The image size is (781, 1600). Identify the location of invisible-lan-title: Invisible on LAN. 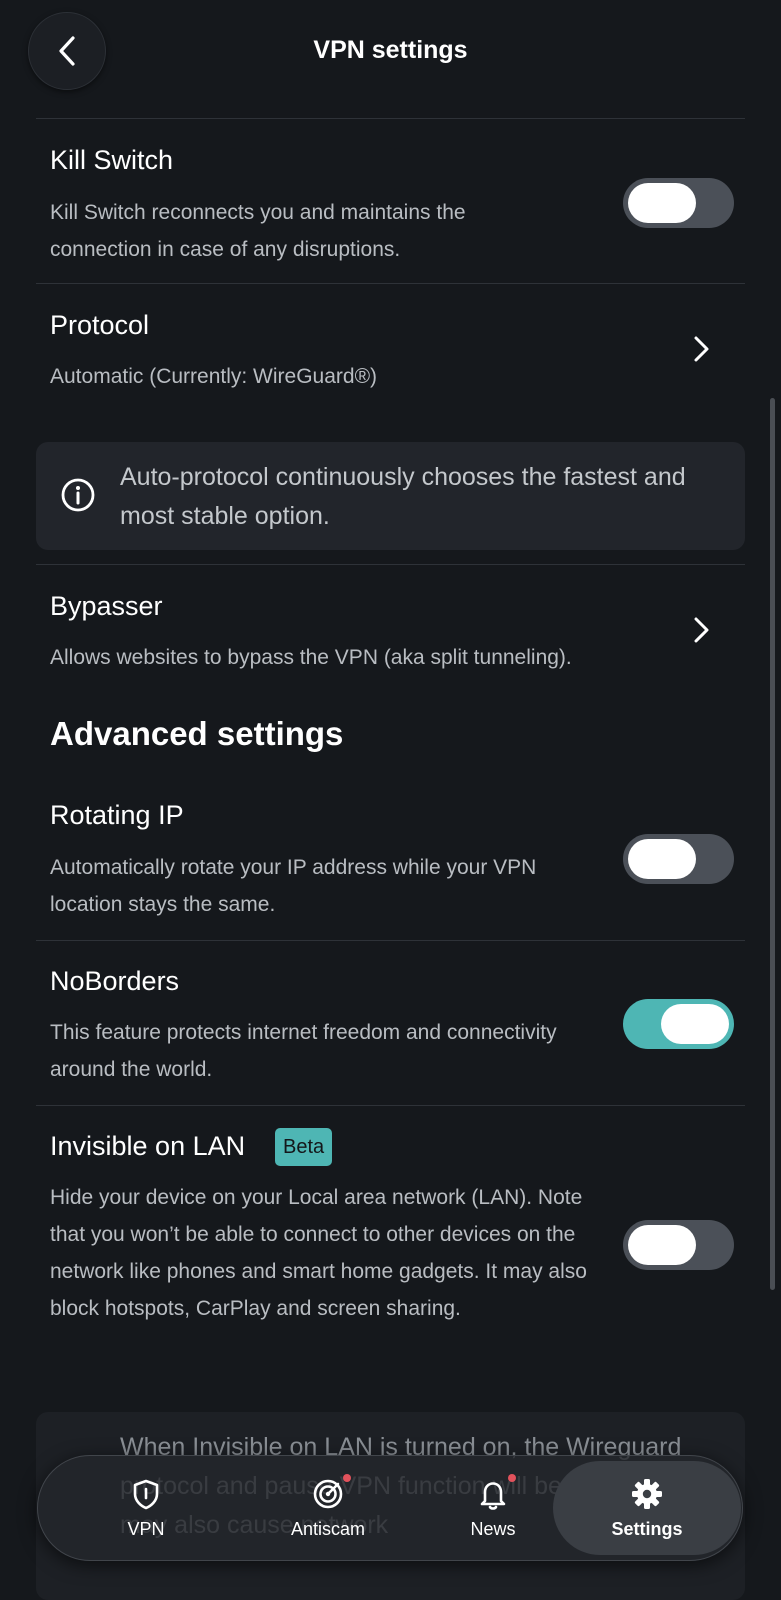
(148, 1146).